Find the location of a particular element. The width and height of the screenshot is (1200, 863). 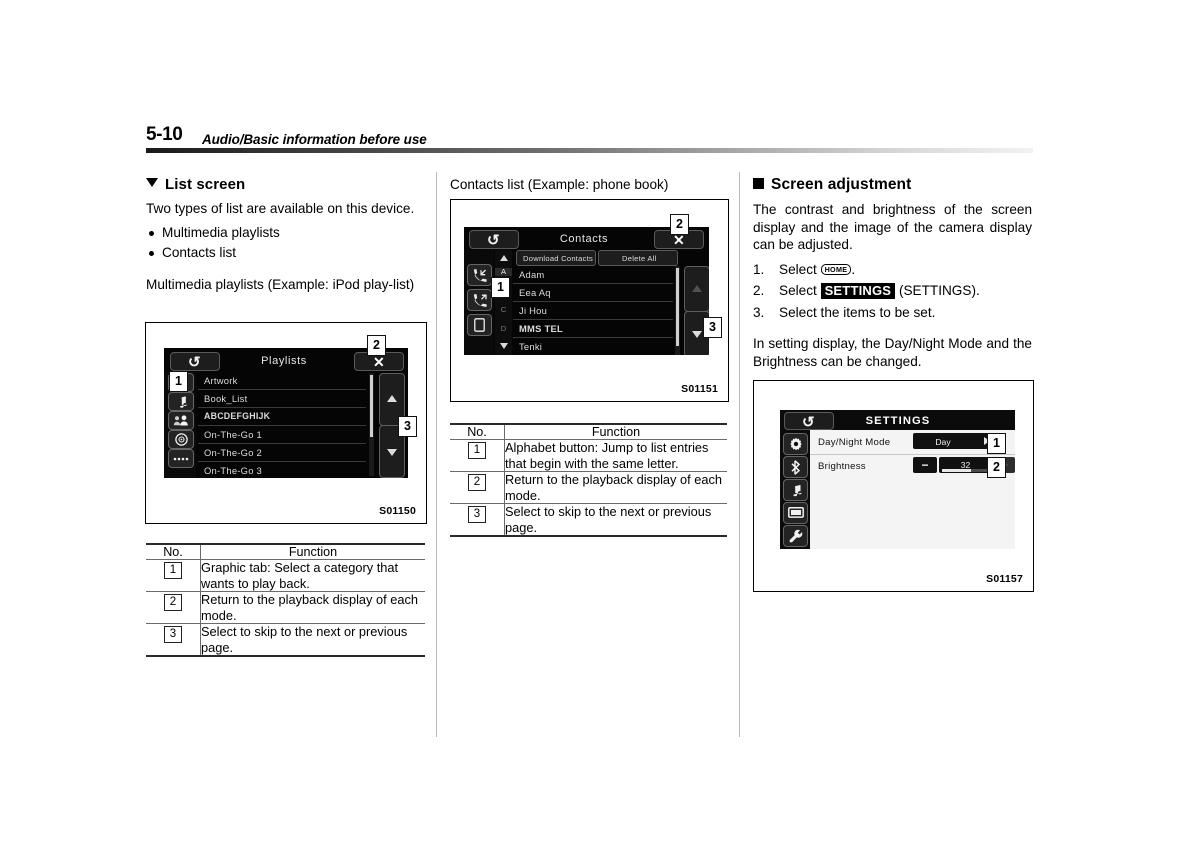

delete-all-button: Delete All is located at coordinates (638, 258).